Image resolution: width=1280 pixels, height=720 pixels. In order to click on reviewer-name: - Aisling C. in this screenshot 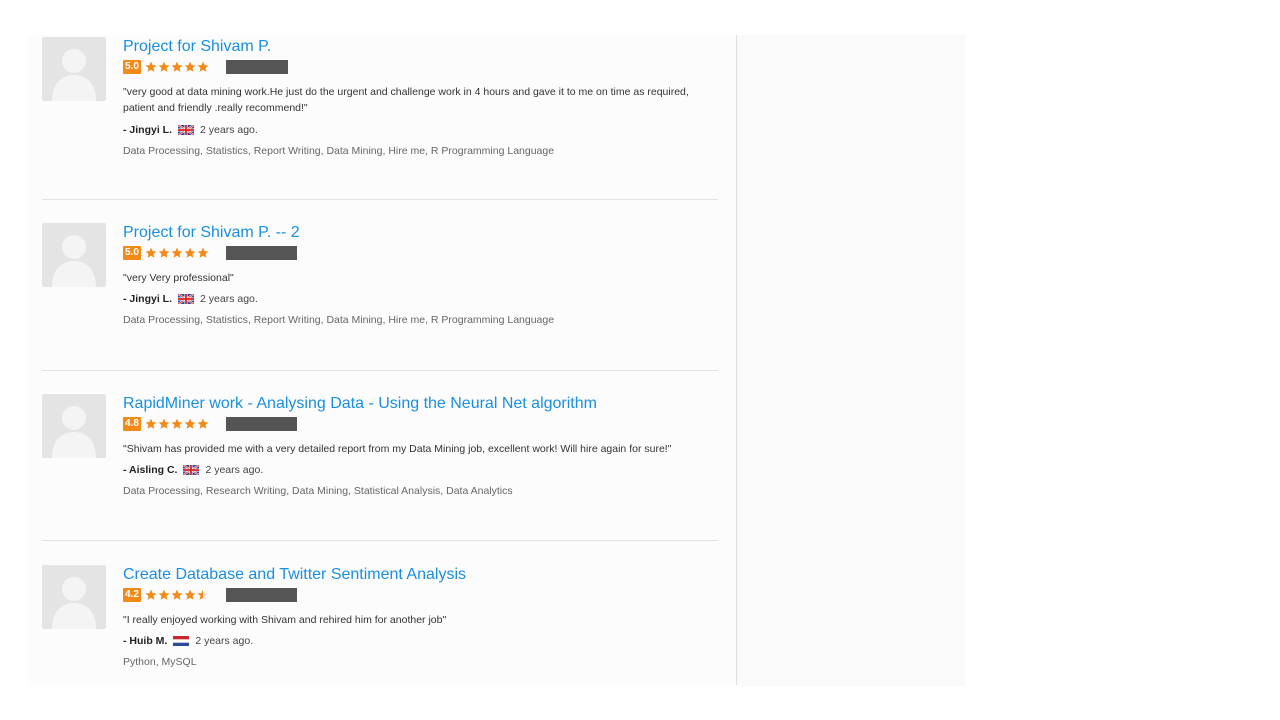, I will do `click(150, 470)`.